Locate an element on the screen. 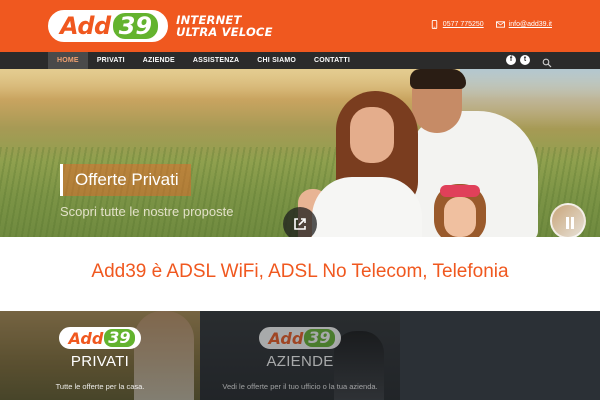 The height and width of the screenshot is (400, 600). email-address: info@add39.it is located at coordinates (530, 24).